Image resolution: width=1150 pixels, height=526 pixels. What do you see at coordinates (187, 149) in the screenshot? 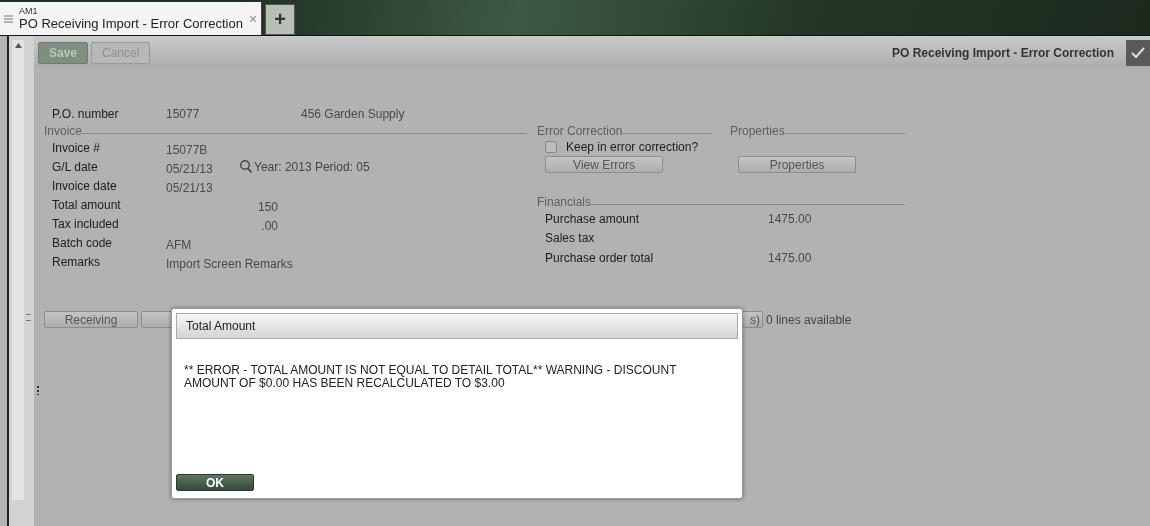
I see `field-value: 15077B` at bounding box center [187, 149].